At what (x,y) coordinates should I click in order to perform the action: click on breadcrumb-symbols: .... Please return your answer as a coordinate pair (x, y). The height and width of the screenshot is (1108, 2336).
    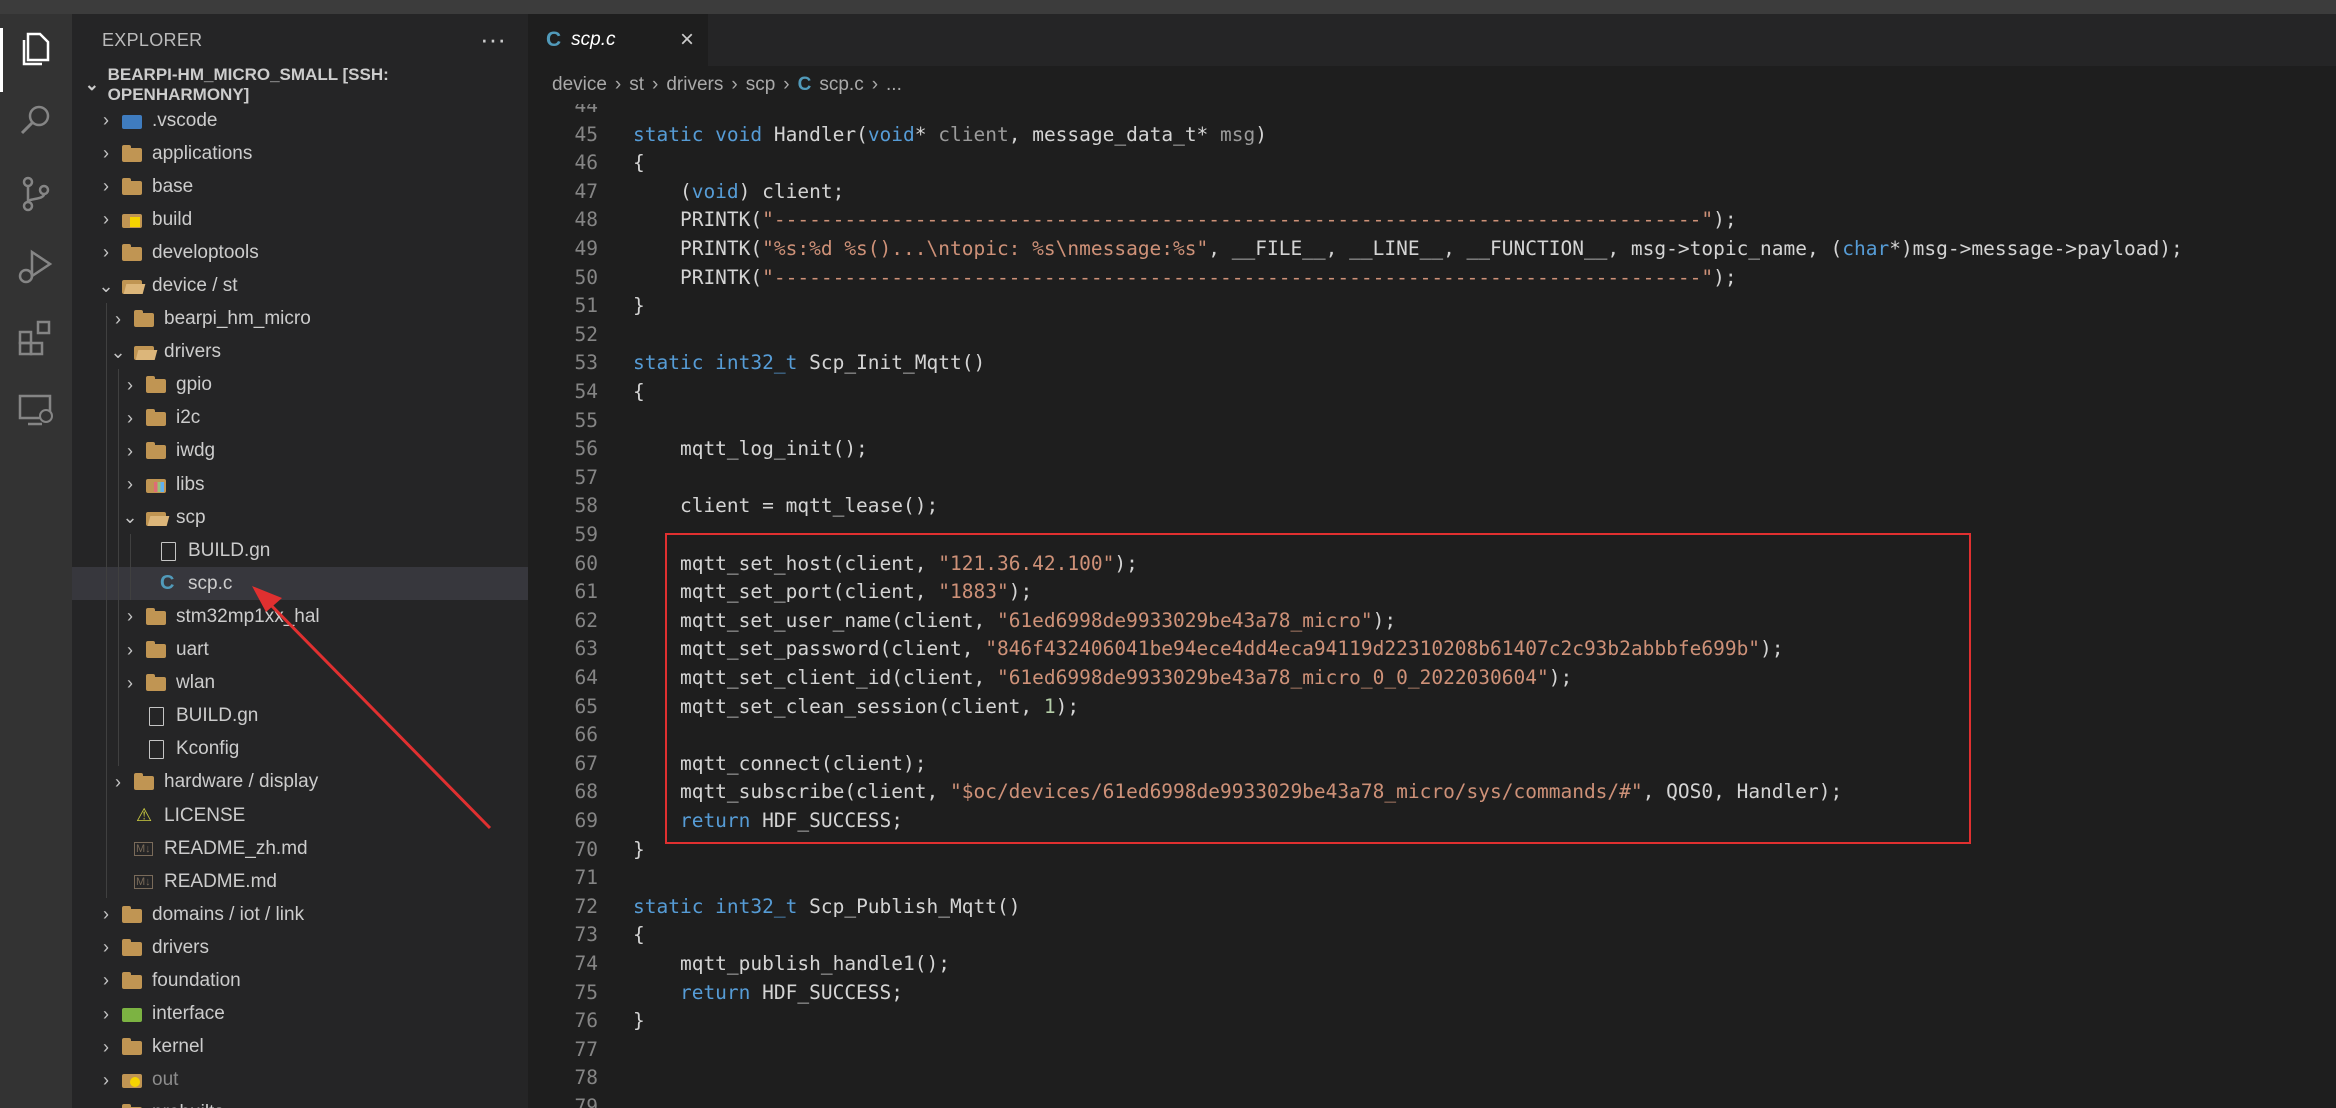
    Looking at the image, I should click on (894, 85).